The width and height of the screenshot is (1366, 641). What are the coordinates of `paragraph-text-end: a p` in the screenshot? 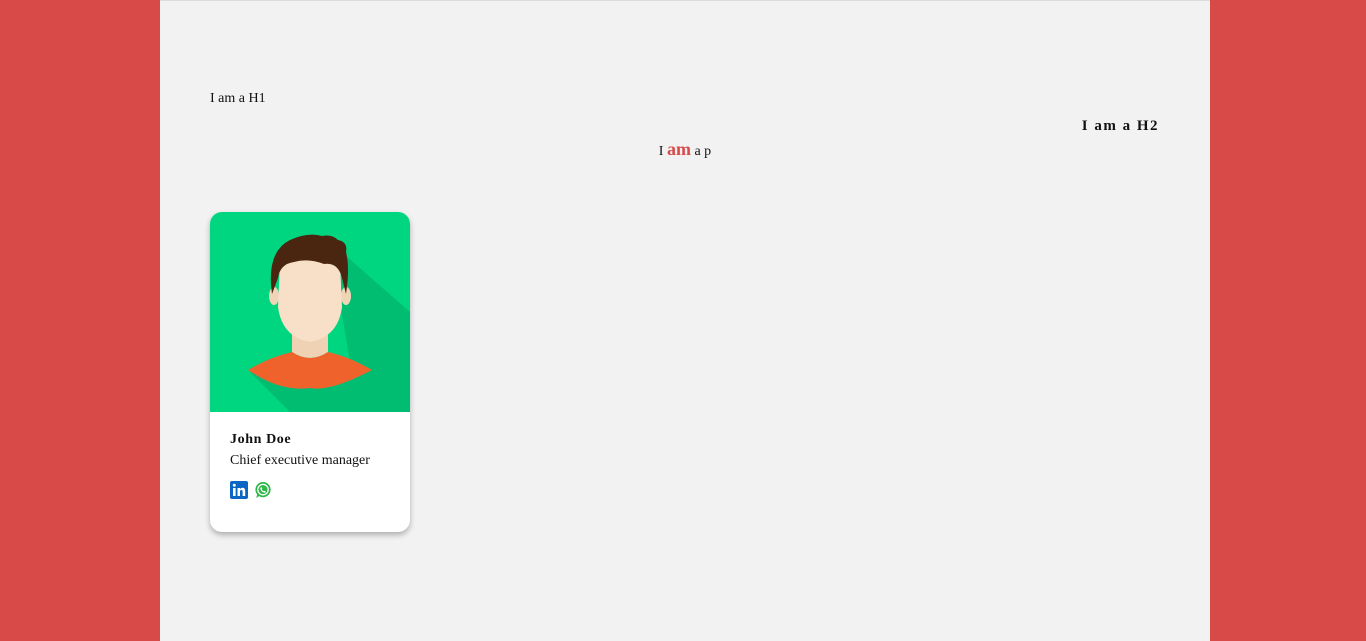 It's located at (701, 151).